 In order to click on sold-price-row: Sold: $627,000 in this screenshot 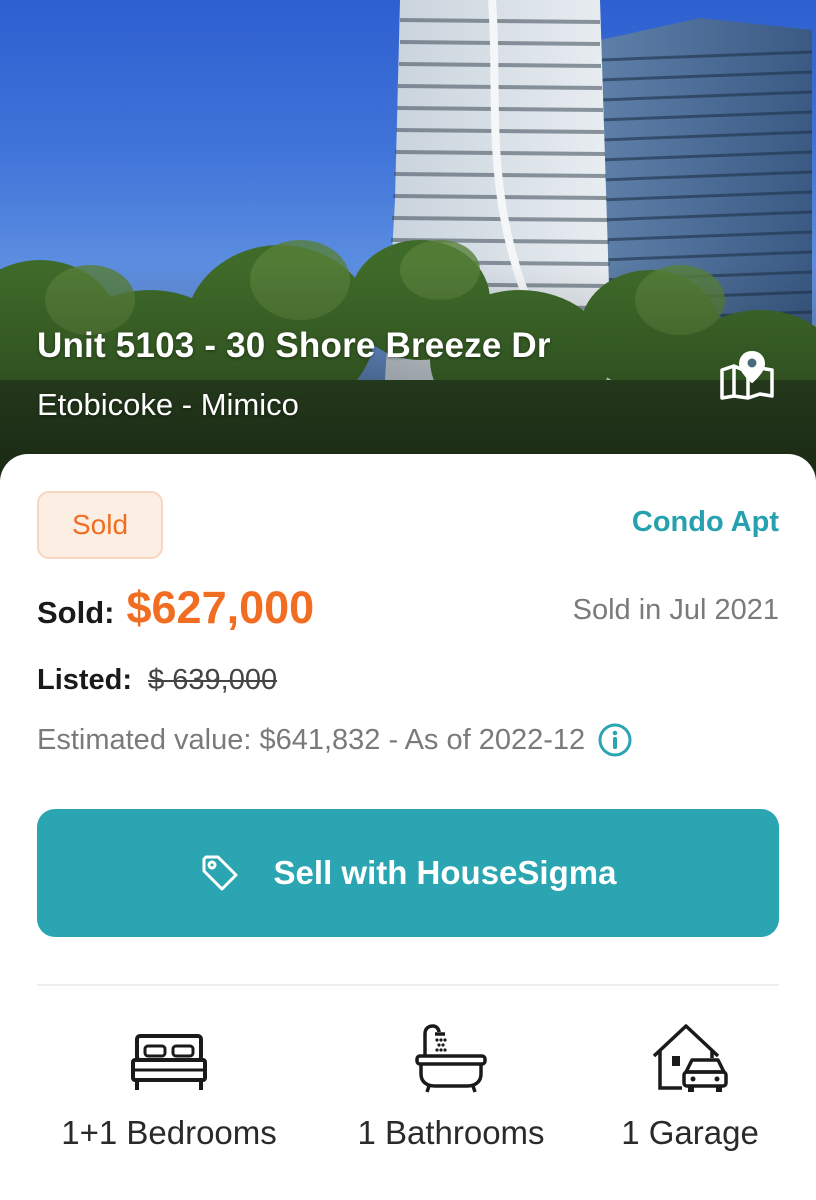, I will do `click(175, 608)`.